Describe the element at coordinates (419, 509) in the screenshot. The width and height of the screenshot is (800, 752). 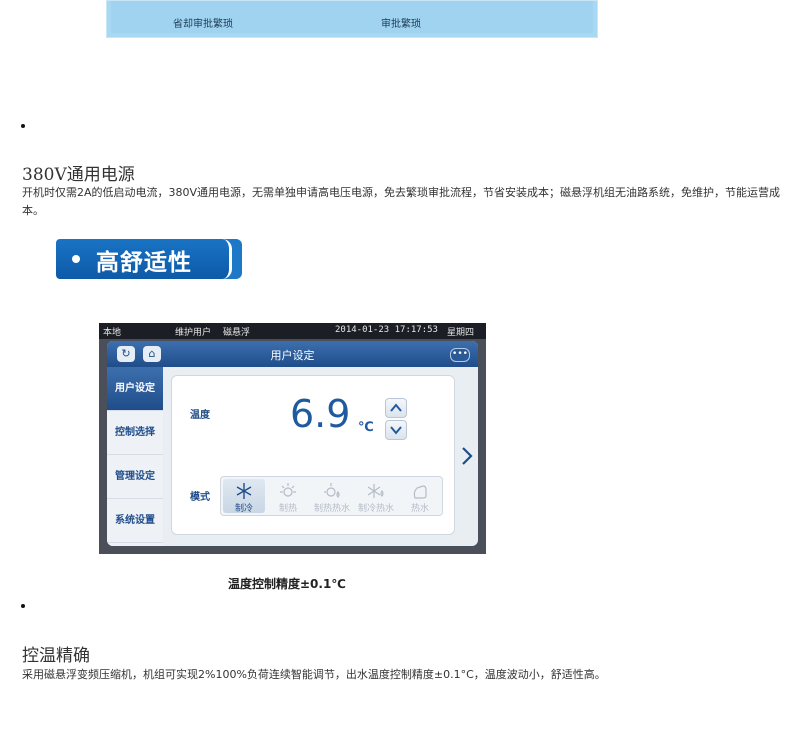
I see `mode-label-hotwater: 热水` at that location.